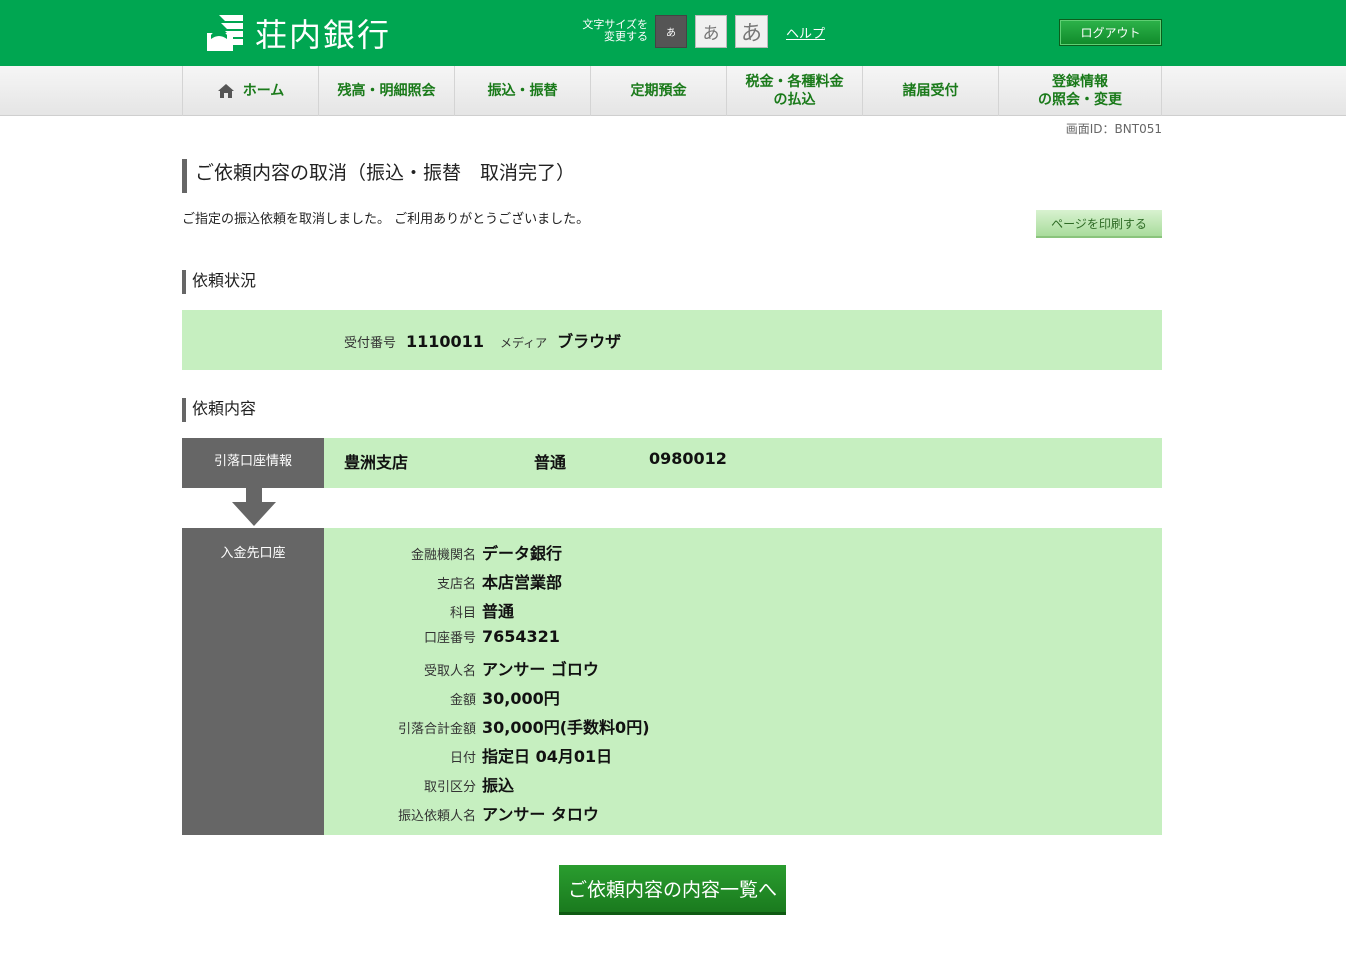  I want to click on nav-item-home: ホーム, so click(250, 91).